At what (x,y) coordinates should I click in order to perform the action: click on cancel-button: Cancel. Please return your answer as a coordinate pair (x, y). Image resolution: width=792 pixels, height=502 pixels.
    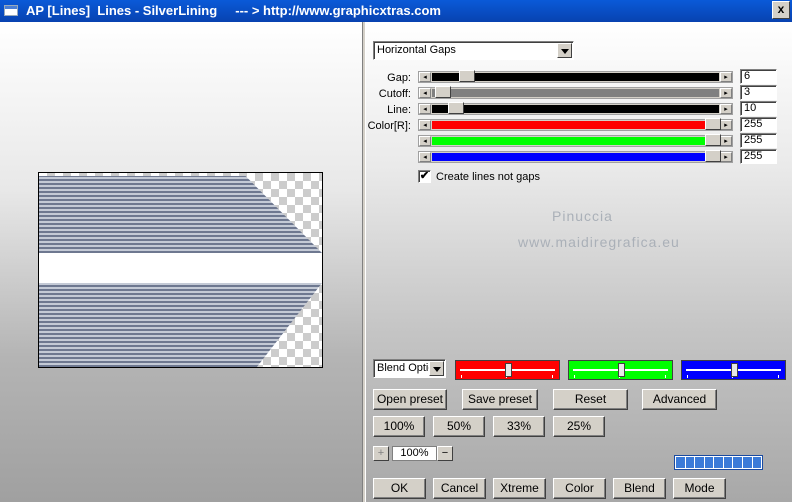
    Looking at the image, I should click on (459, 488).